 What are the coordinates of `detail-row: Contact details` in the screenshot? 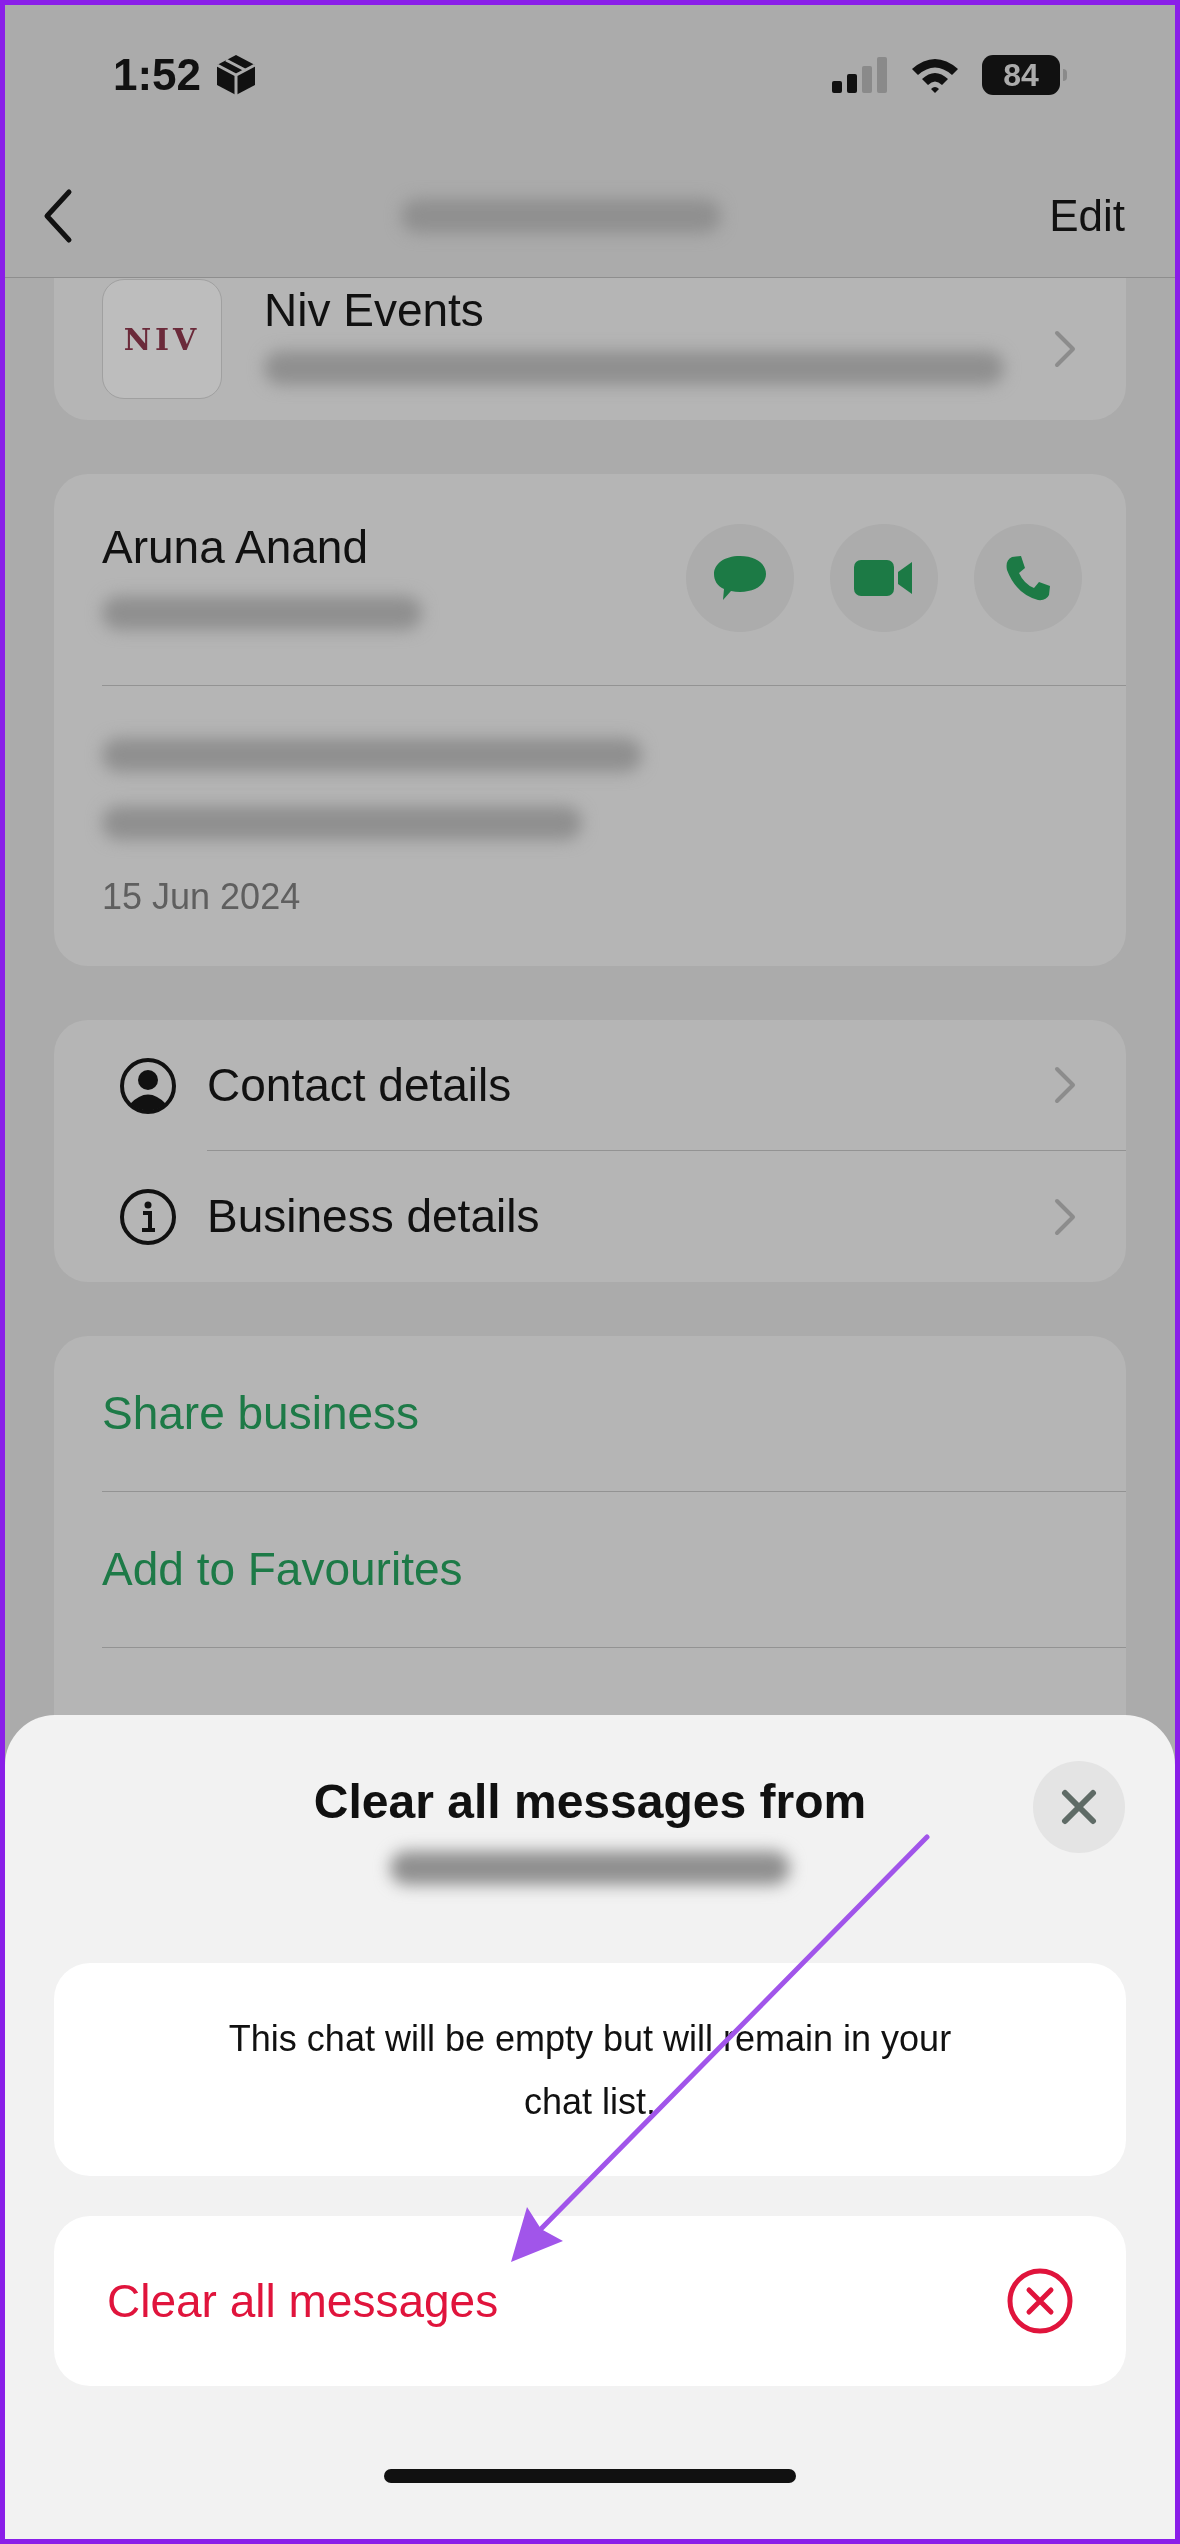 It's located at (590, 1085).